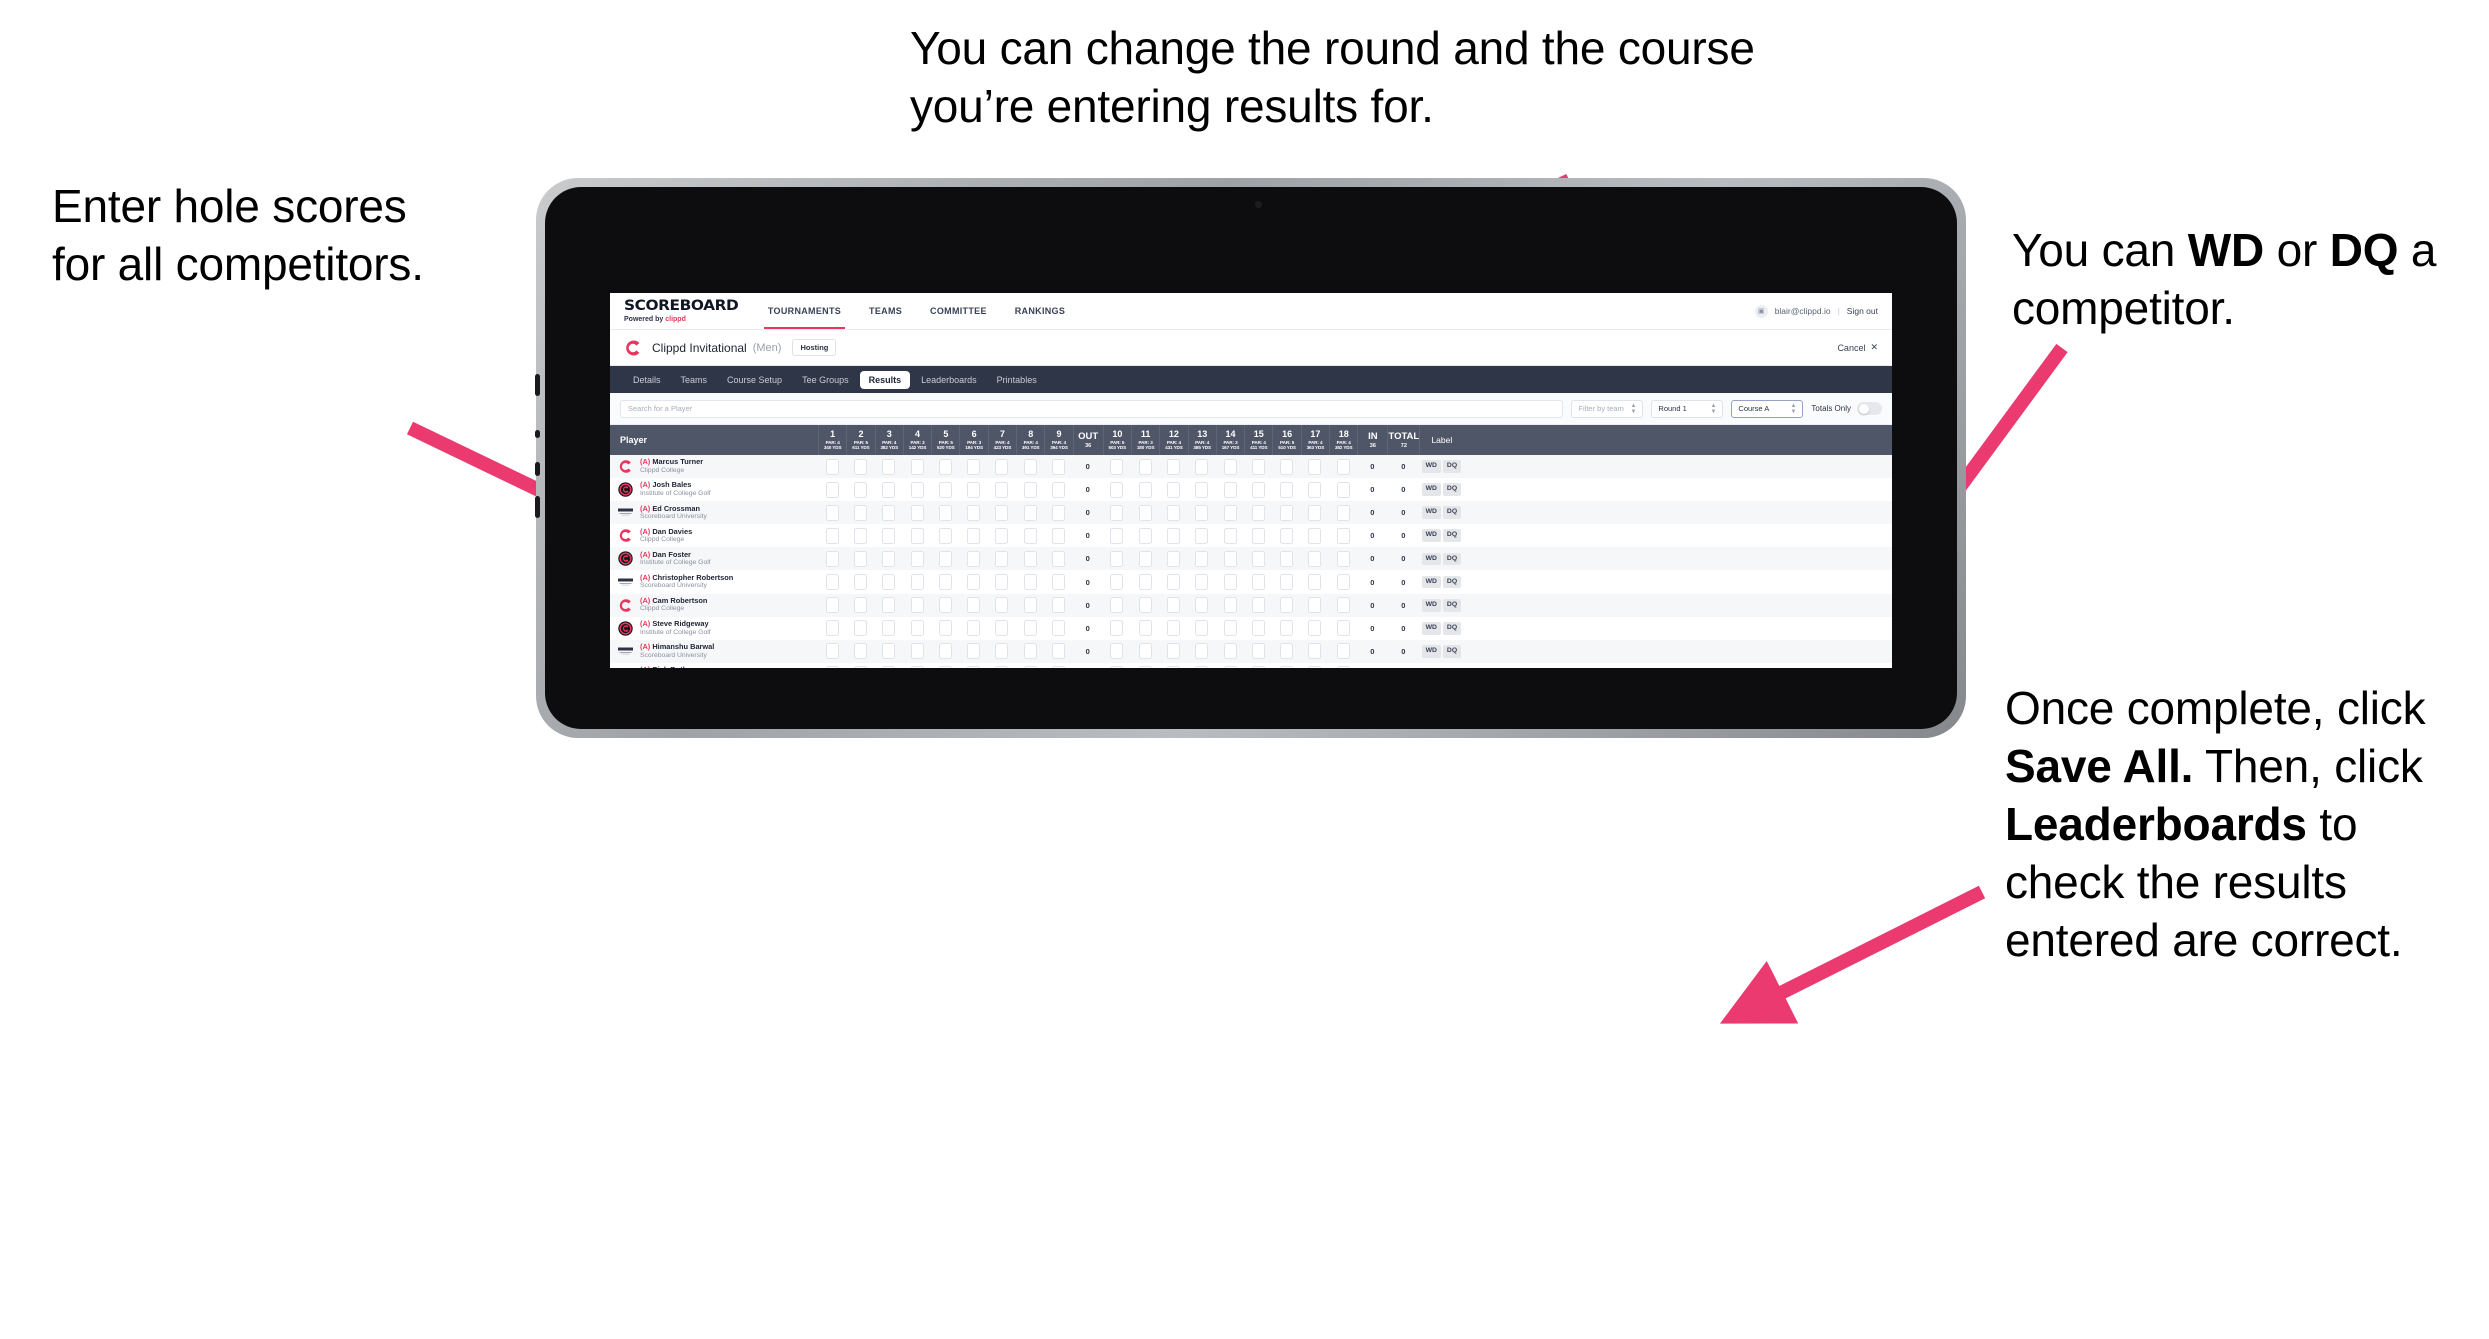 The image size is (2489, 1339). What do you see at coordinates (1767, 408) in the screenshot?
I see `course-select: Course A ▲ ▼` at bounding box center [1767, 408].